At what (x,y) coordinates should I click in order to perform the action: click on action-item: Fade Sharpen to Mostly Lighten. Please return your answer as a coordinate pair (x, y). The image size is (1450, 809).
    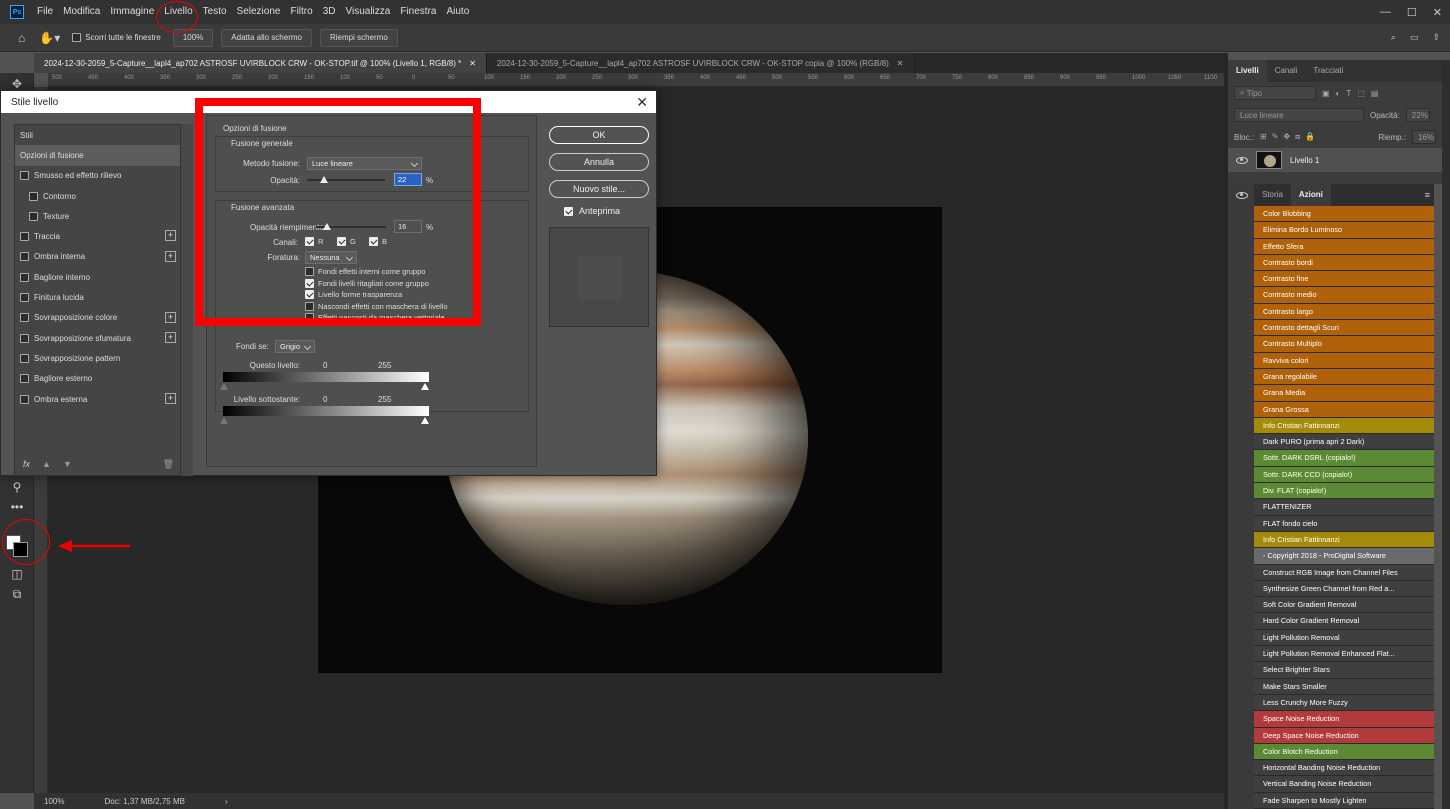
    Looking at the image, I should click on (1344, 800).